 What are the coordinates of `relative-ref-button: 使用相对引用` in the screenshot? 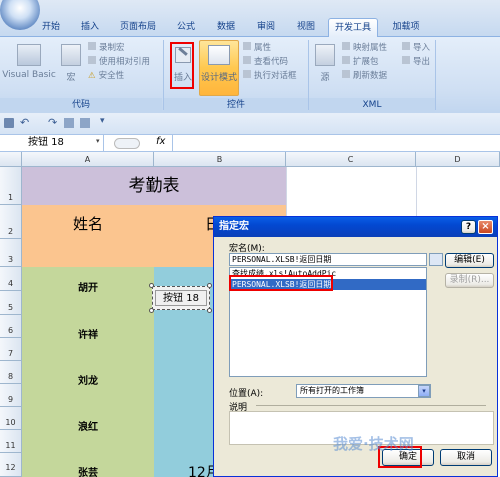 It's located at (119, 62).